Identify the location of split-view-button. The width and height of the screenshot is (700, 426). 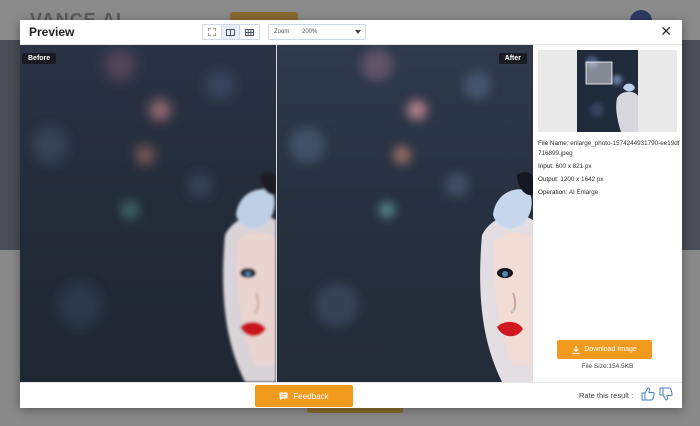
(231, 32).